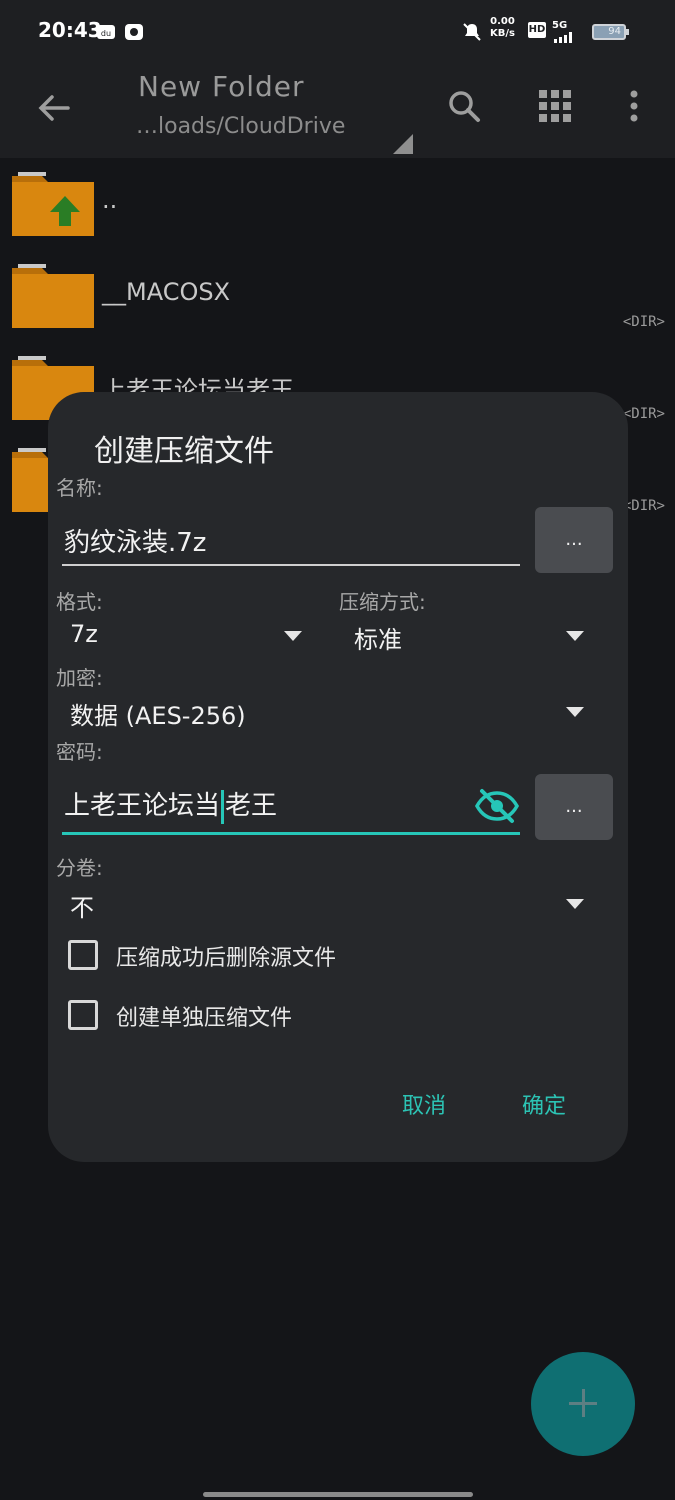 The width and height of the screenshot is (675, 1500). I want to click on network-speed: 0.00 KB/s, so click(502, 27).